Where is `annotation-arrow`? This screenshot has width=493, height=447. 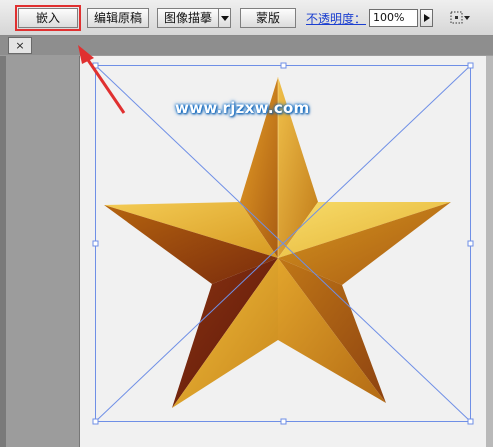
annotation-arrow is located at coordinates (102, 79).